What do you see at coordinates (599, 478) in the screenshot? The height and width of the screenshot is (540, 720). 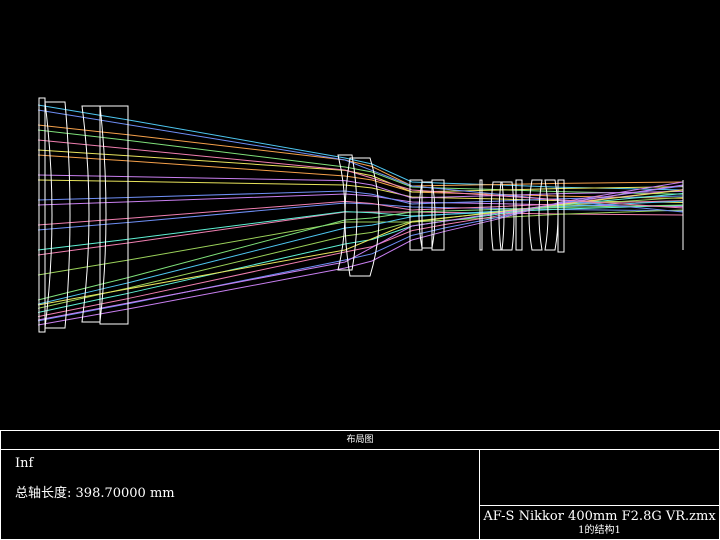 I see `blank-cell` at bounding box center [599, 478].